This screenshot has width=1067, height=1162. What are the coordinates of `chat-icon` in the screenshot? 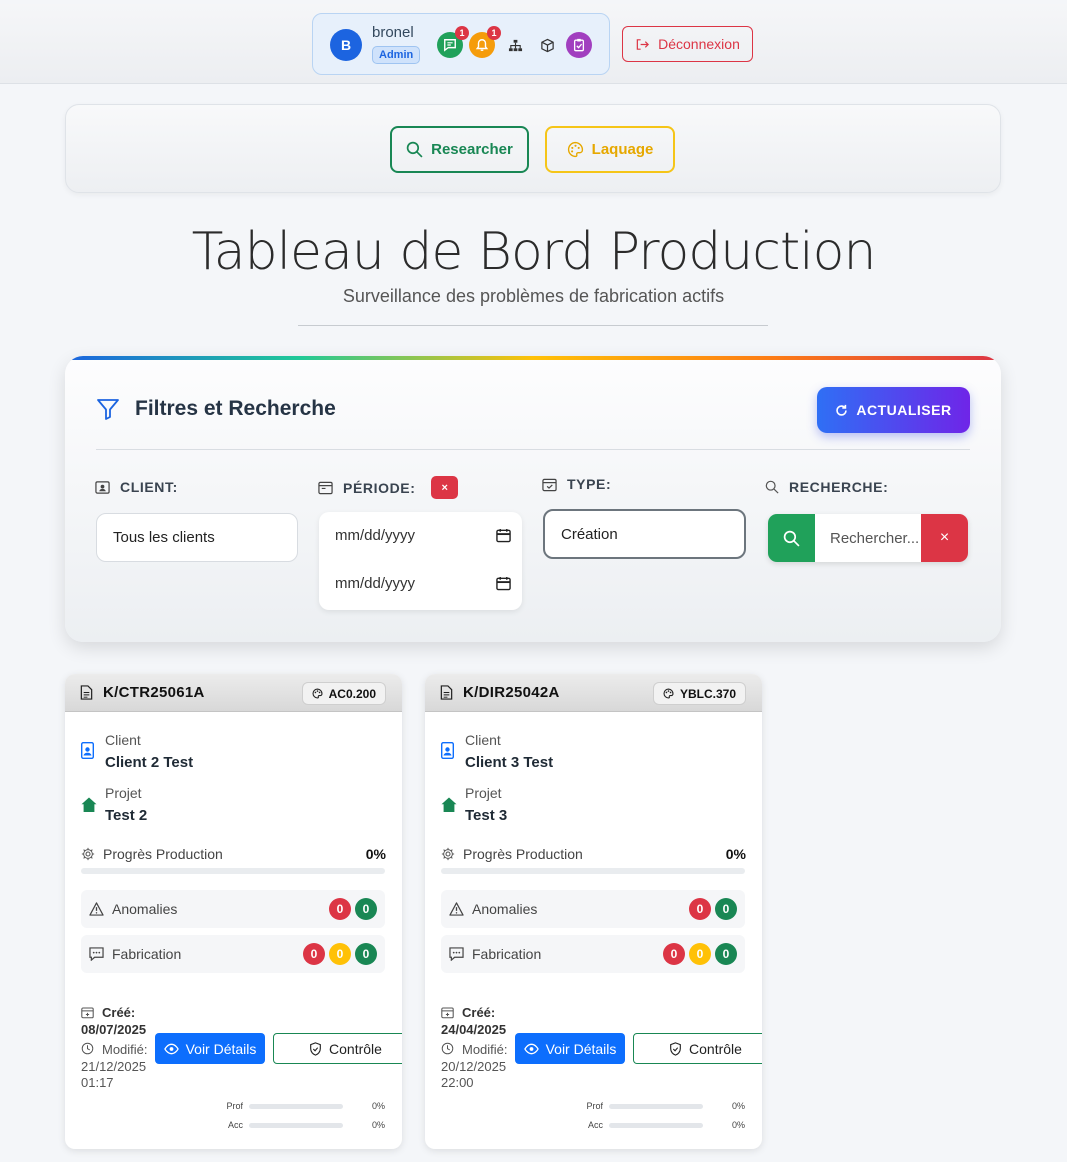 It's located at (450, 45).